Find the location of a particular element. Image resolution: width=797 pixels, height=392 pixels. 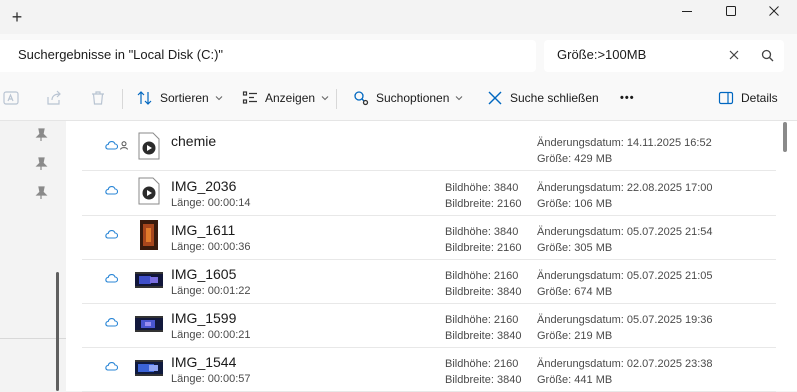

close-search-button: Suche schließen is located at coordinates (543, 98).